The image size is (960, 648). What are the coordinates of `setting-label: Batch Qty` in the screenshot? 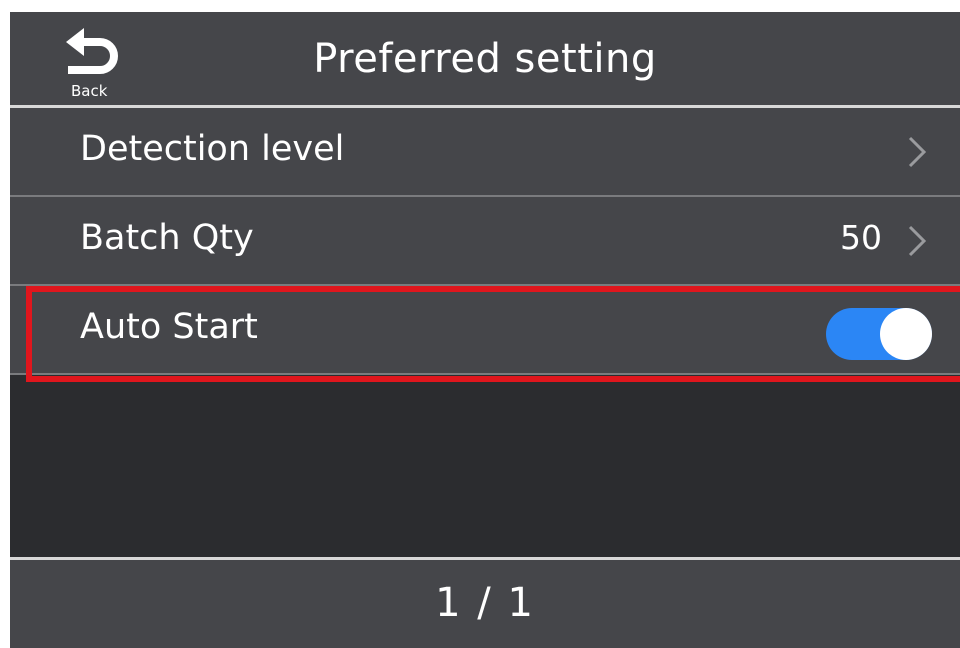 It's located at (167, 238).